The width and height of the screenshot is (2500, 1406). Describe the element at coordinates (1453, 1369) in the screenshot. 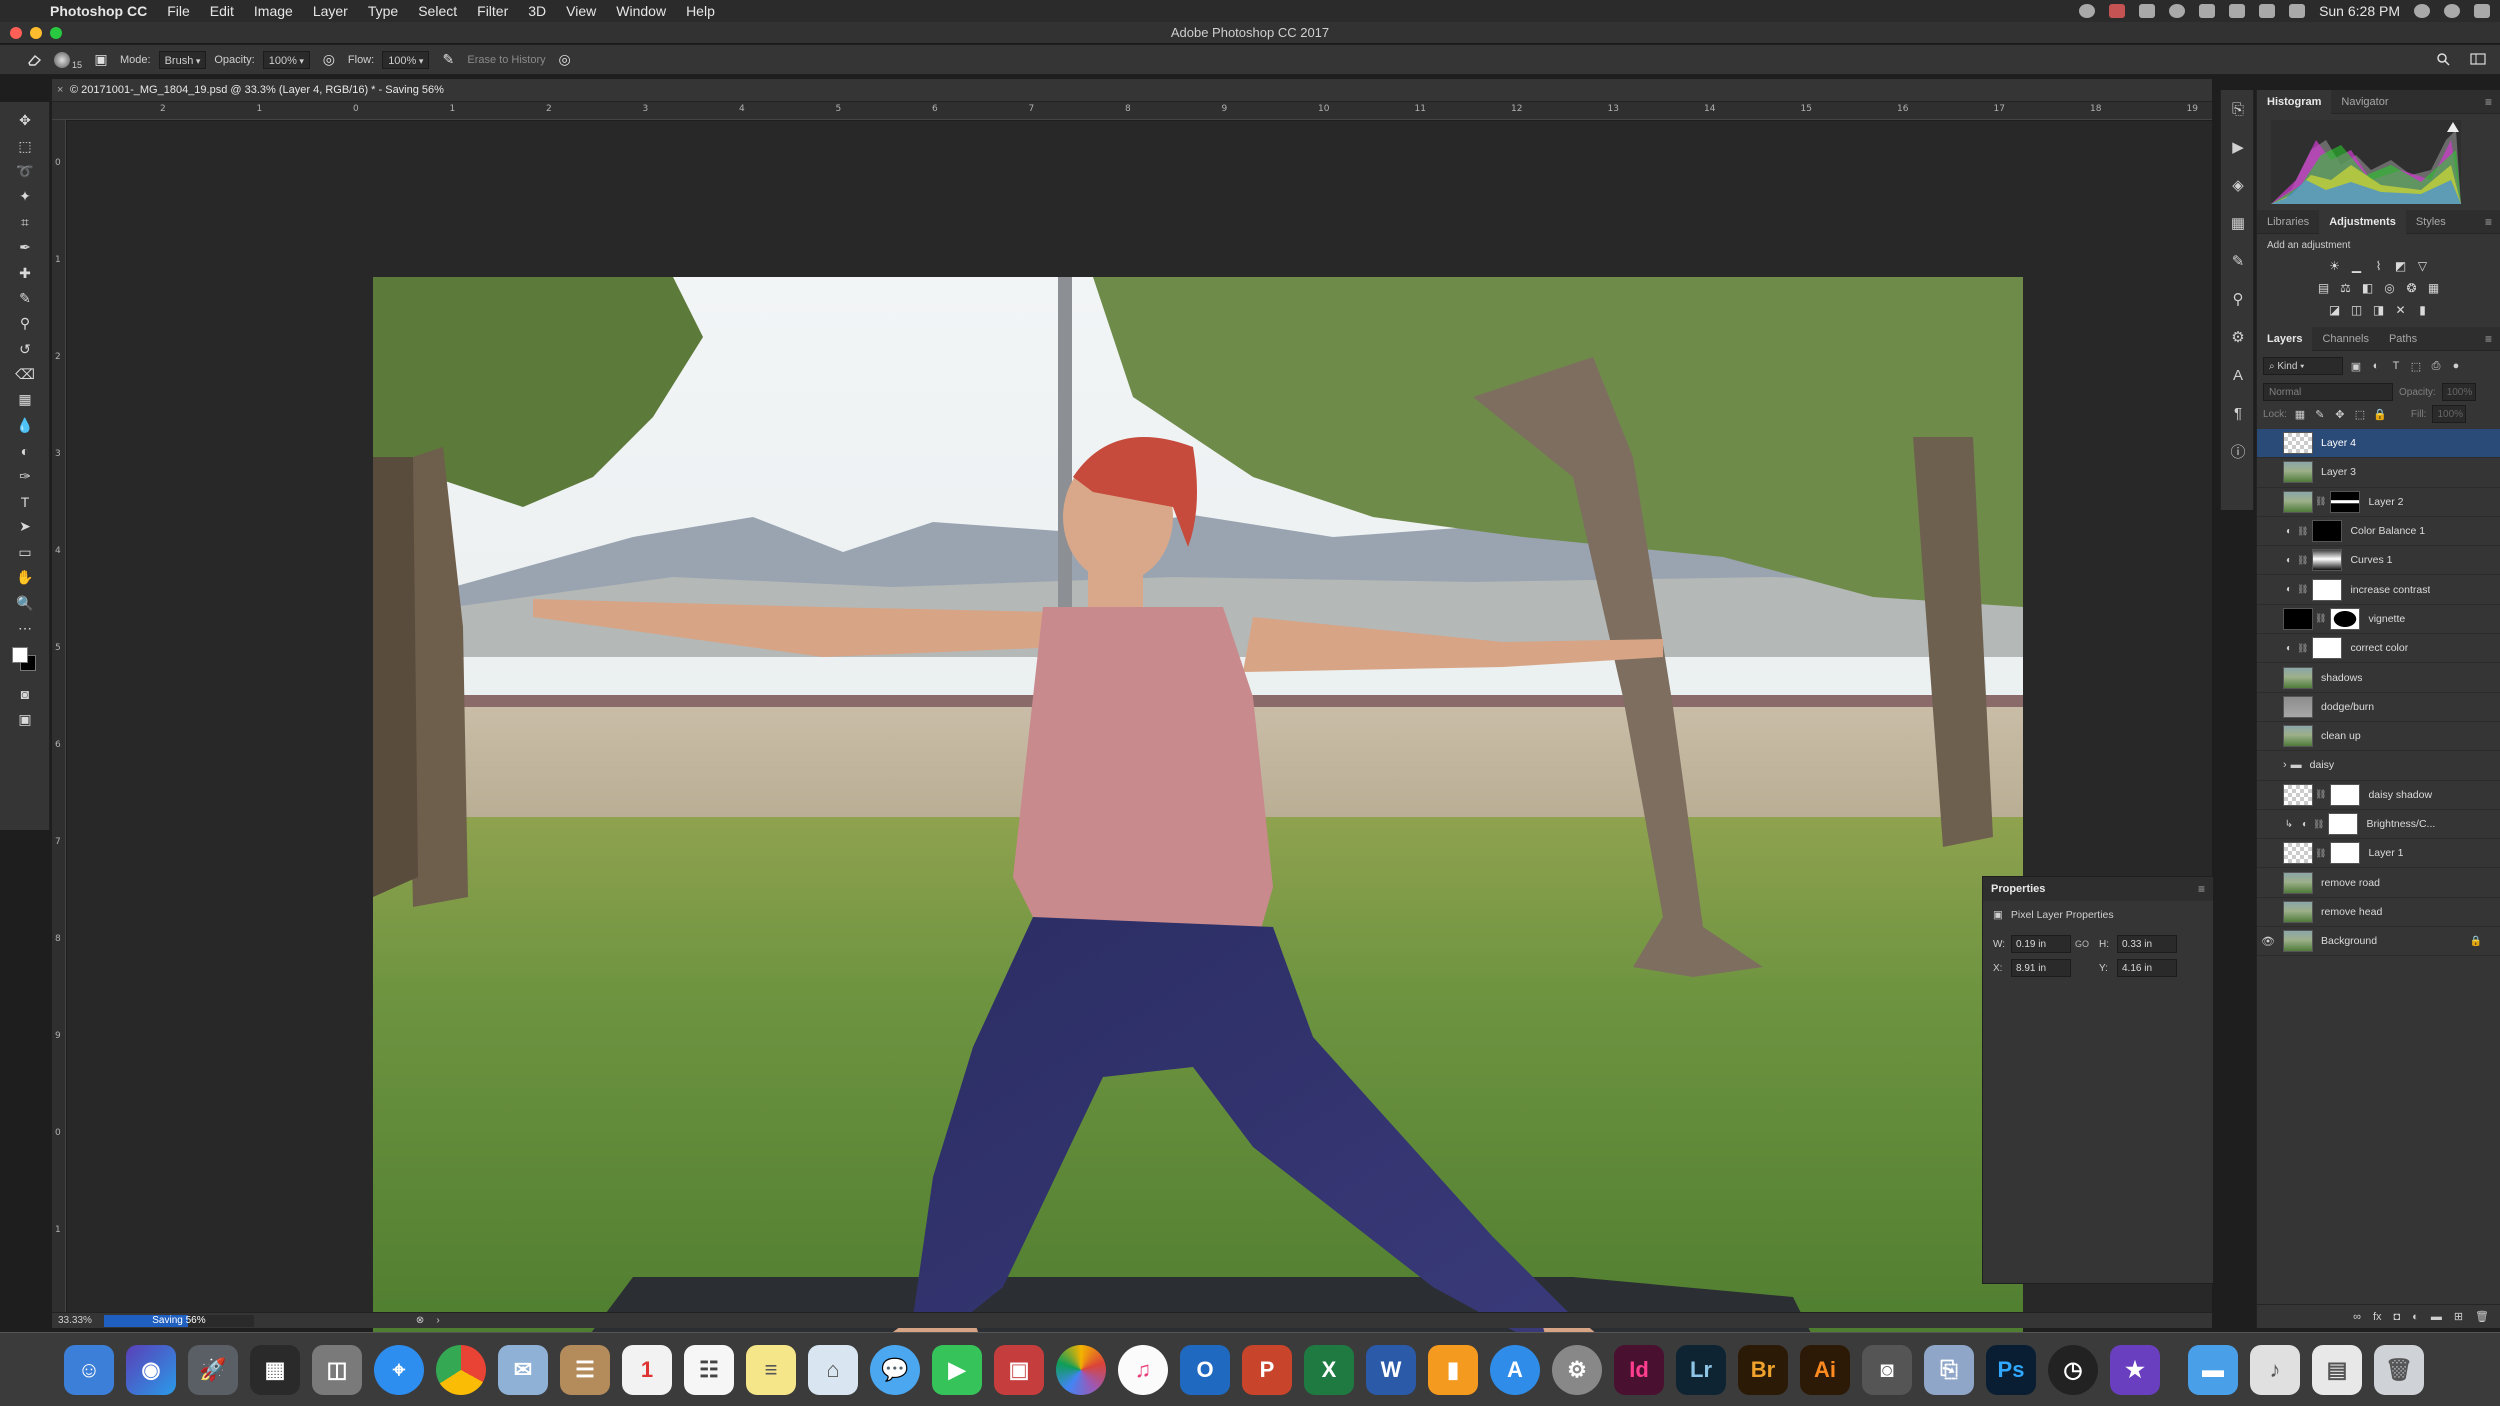

I see `ibooks-icon: ▮` at that location.